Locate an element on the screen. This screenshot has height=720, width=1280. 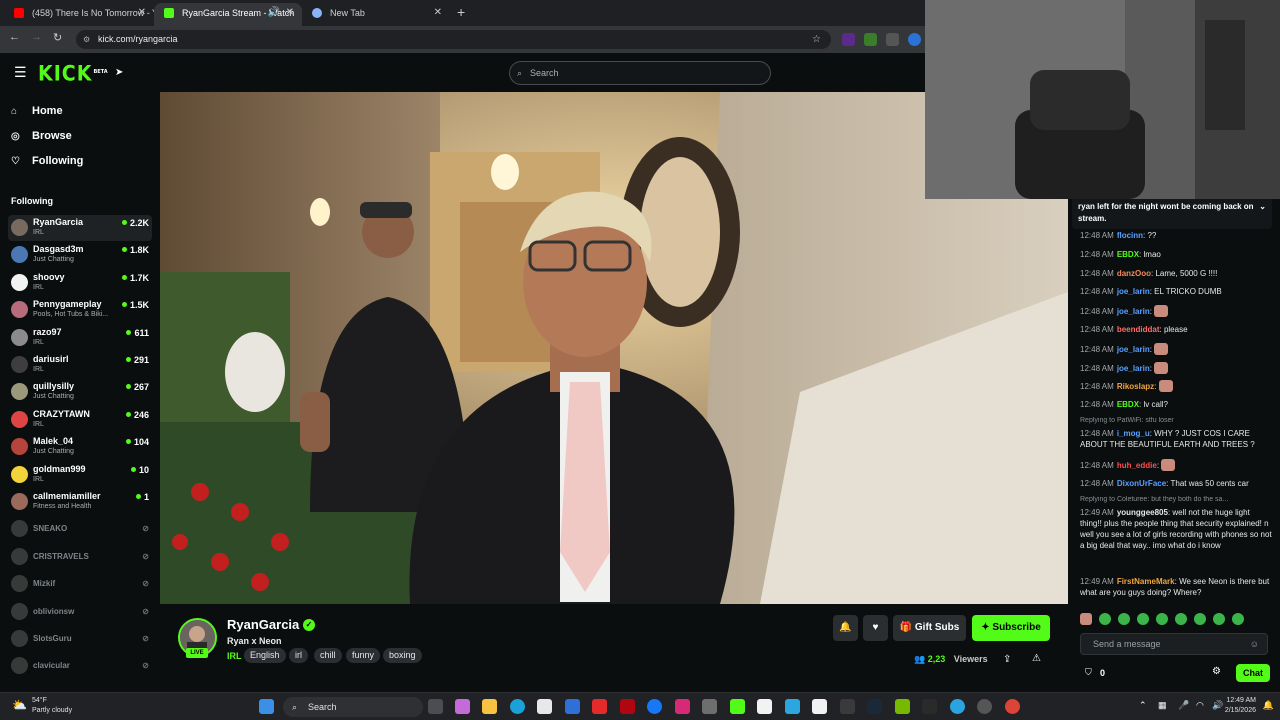
weather-icon: ⛅ is located at coordinates (19, 705).